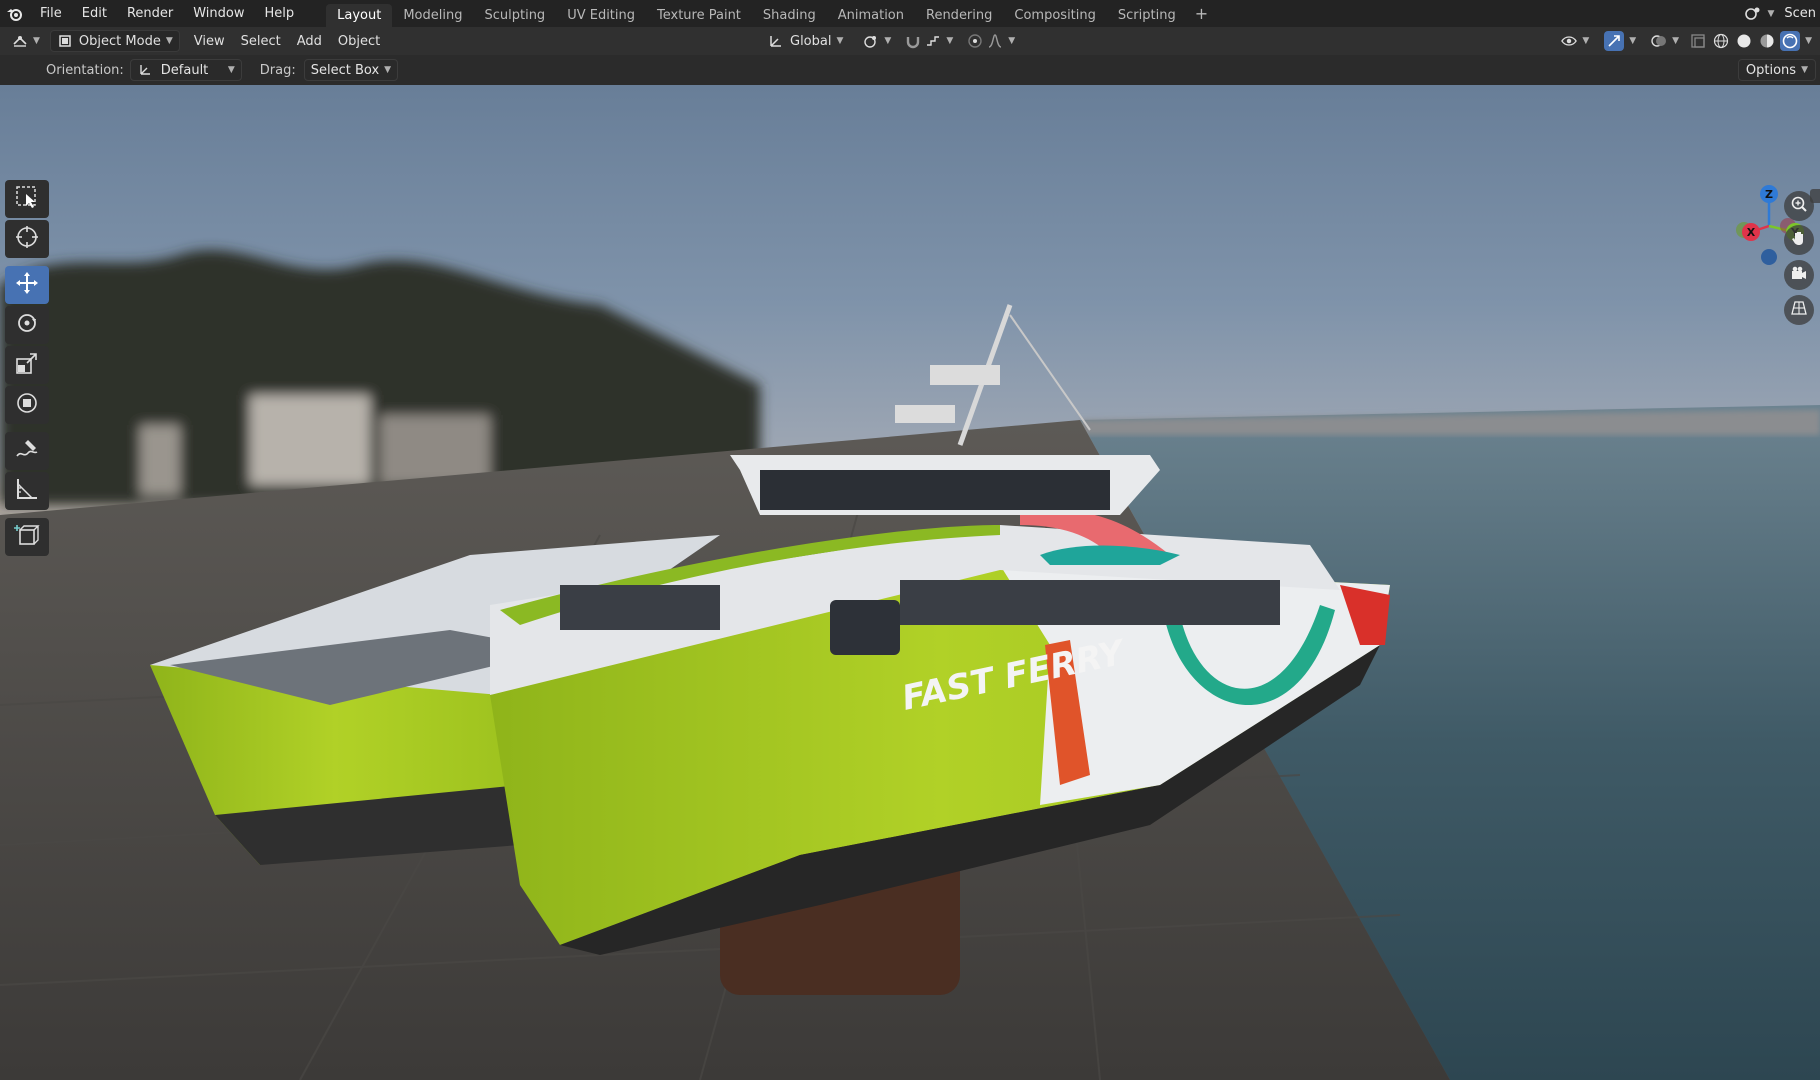  I want to click on pan-view-button, so click(1799, 240).